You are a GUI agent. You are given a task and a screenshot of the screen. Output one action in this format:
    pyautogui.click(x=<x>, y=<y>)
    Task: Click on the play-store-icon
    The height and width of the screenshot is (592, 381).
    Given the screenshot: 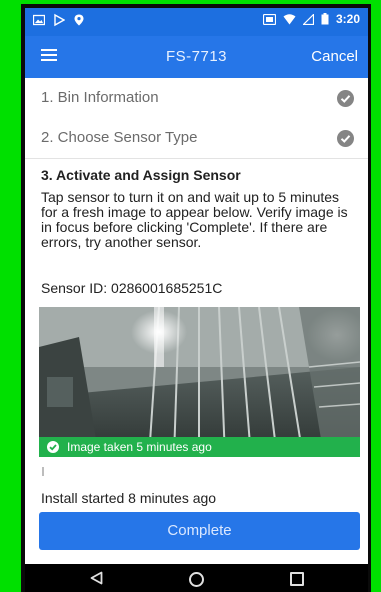 What is the action you would take?
    pyautogui.click(x=59, y=20)
    